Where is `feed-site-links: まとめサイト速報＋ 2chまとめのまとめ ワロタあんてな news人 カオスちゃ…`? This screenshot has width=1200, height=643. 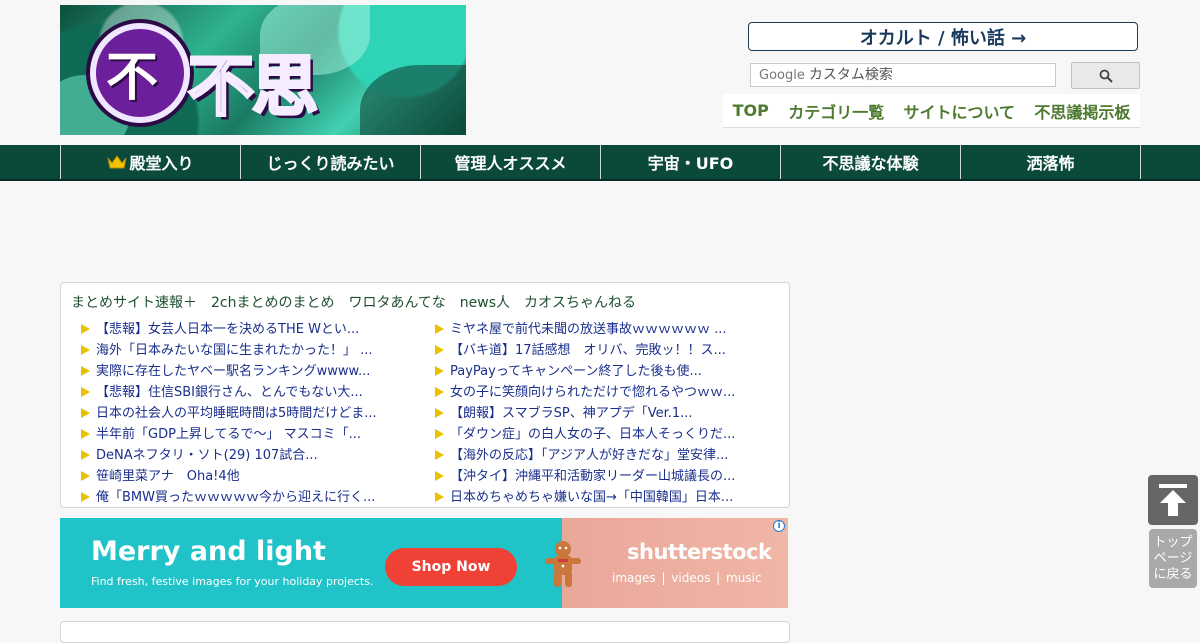 feed-site-links: まとめサイト速報＋ 2chまとめのまとめ ワロタあんてな news人 カオスちゃ… is located at coordinates (353, 302).